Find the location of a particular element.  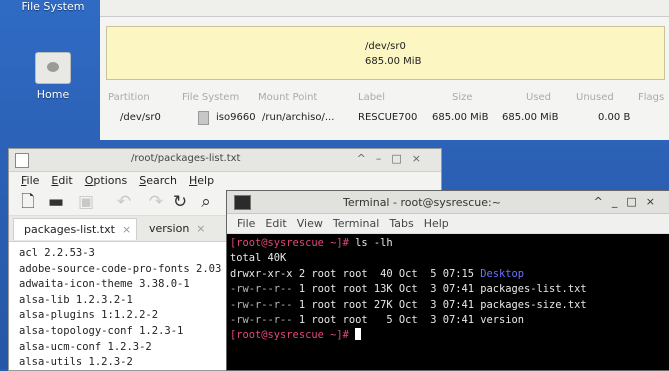

desktop-icon-label: File System is located at coordinates (53, 6).